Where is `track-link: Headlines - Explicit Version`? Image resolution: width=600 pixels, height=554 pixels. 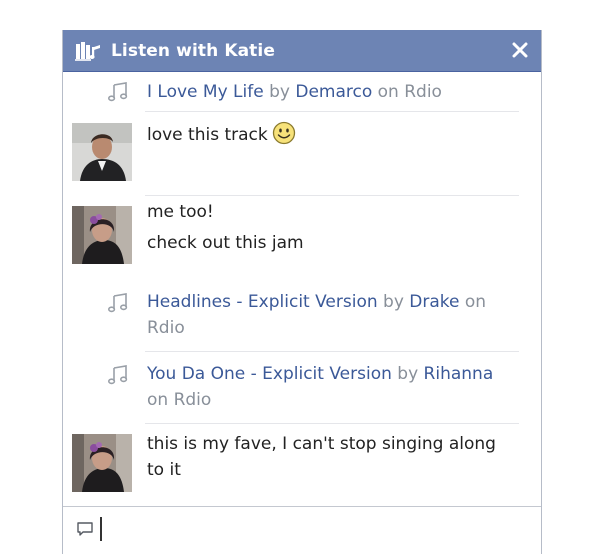
track-link: Headlines - Explicit Version is located at coordinates (262, 302).